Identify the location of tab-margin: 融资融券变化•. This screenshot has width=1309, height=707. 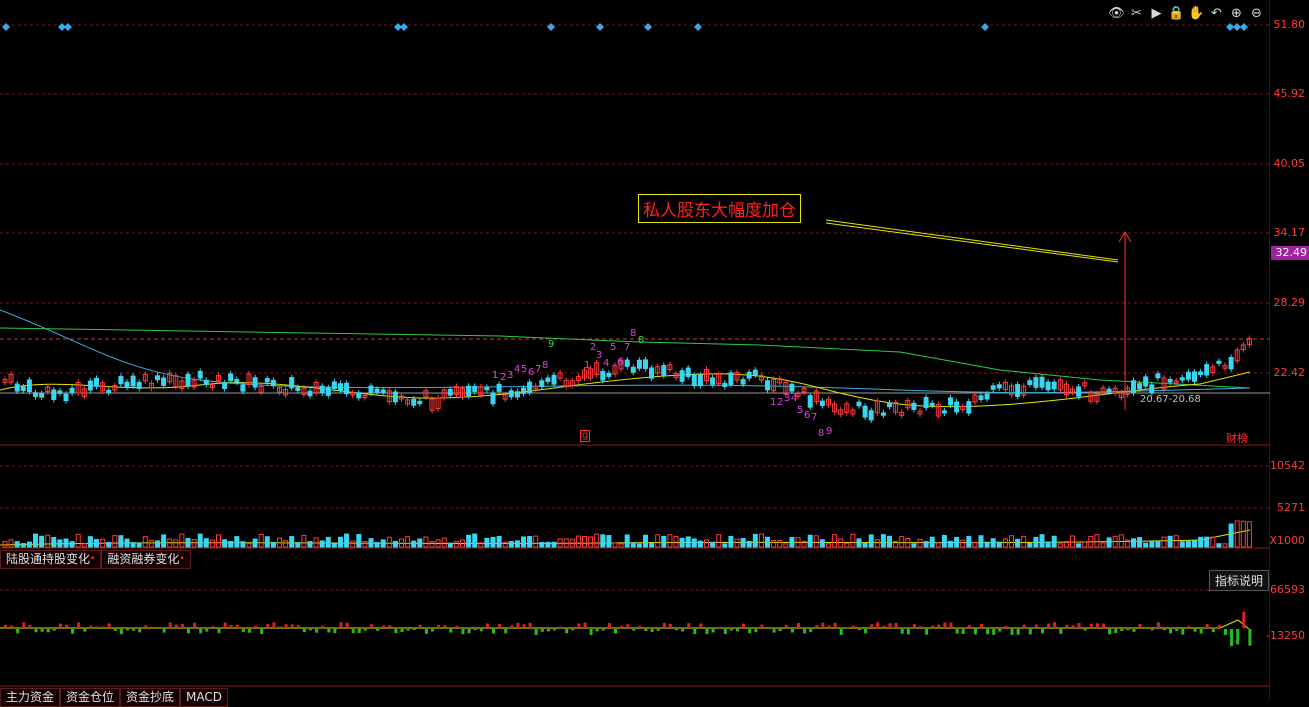
(146, 559).